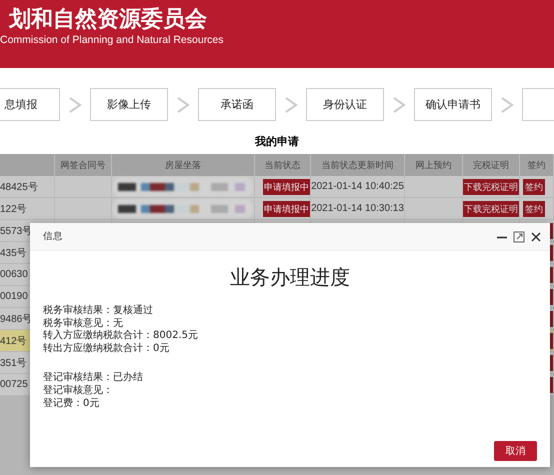 The height and width of the screenshot is (475, 554). Describe the element at coordinates (183, 166) in the screenshot. I see `column-header: 房屋坐落` at that location.